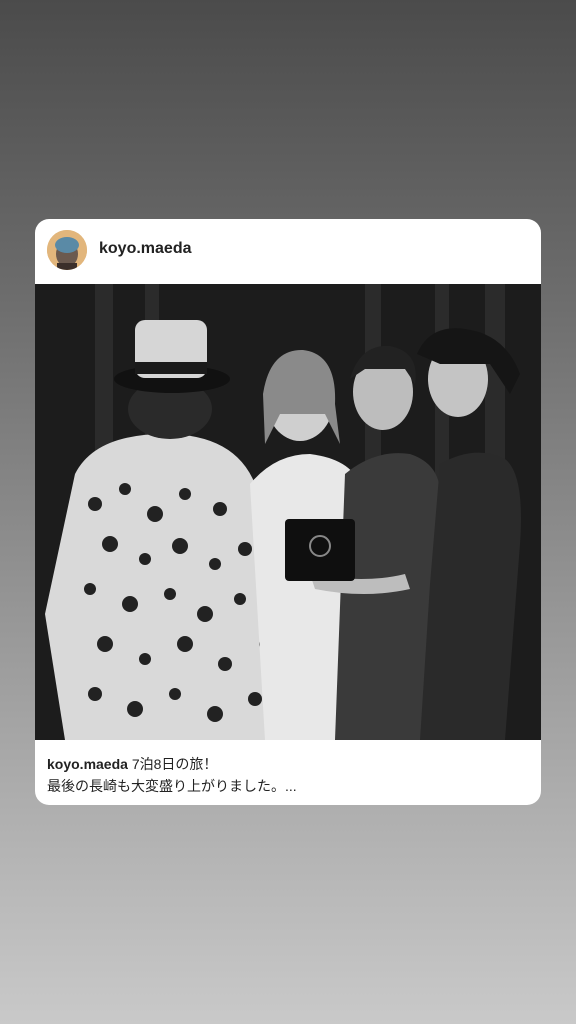  Describe the element at coordinates (145, 249) in the screenshot. I see `post-username: koyo.maeda` at that location.